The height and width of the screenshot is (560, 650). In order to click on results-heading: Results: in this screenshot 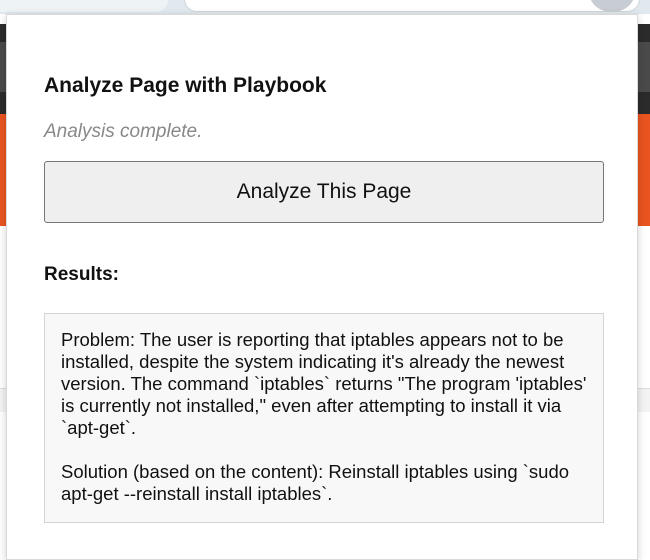, I will do `click(81, 274)`.